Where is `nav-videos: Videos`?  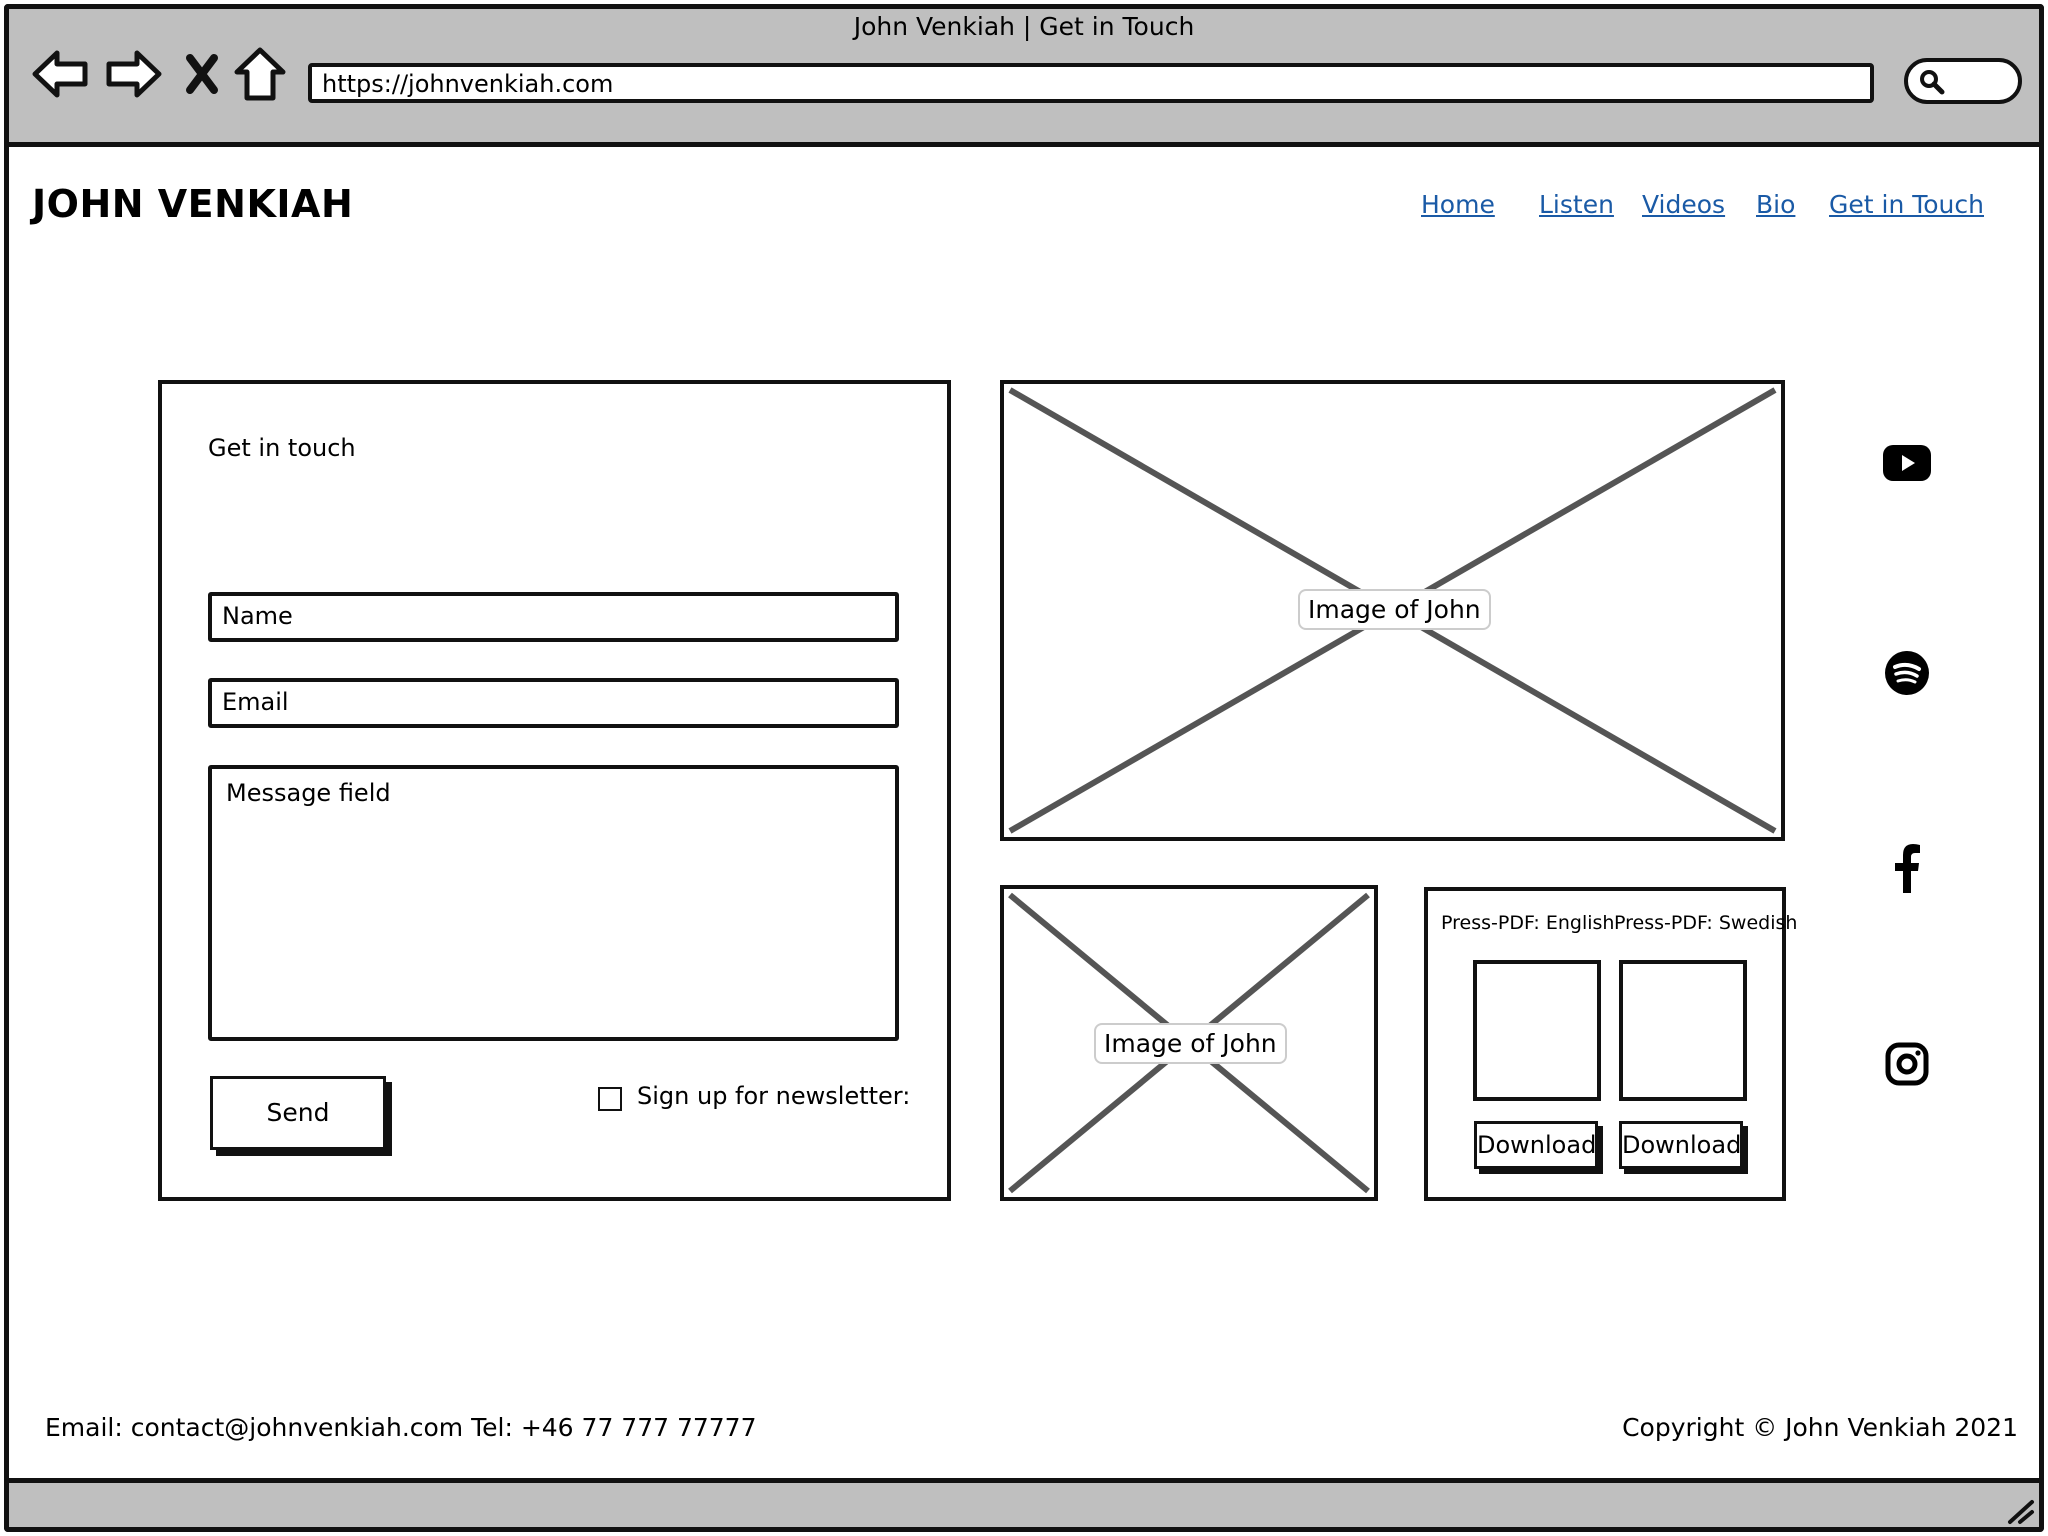
nav-videos: Videos is located at coordinates (1683, 204).